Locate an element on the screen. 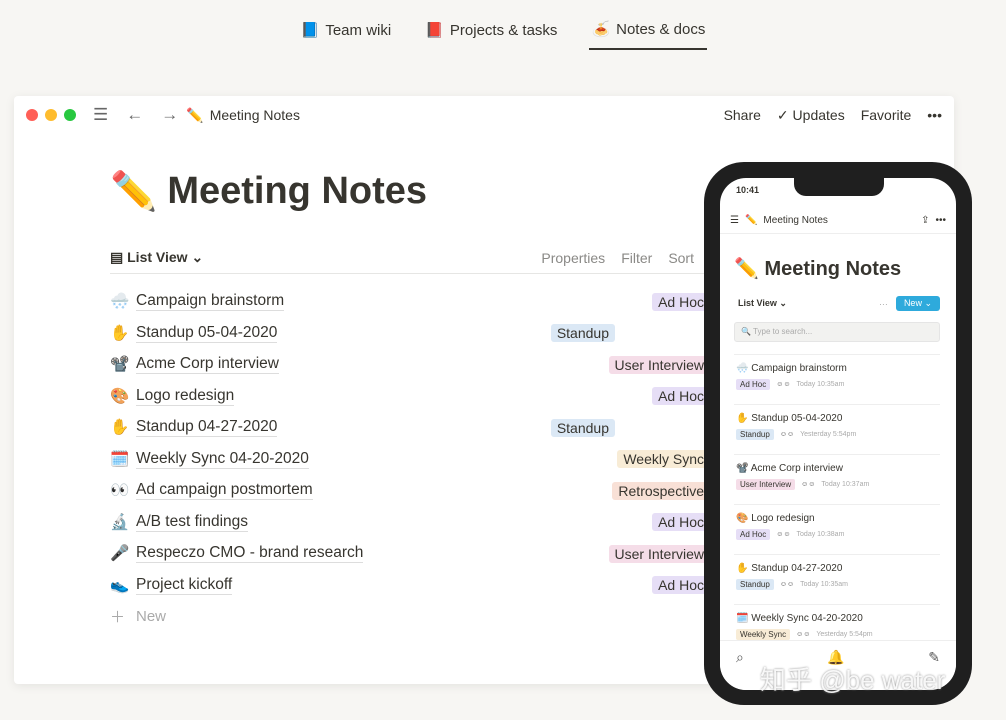 The height and width of the screenshot is (720, 1006). back-arrow-icon: ← is located at coordinates (134, 115).